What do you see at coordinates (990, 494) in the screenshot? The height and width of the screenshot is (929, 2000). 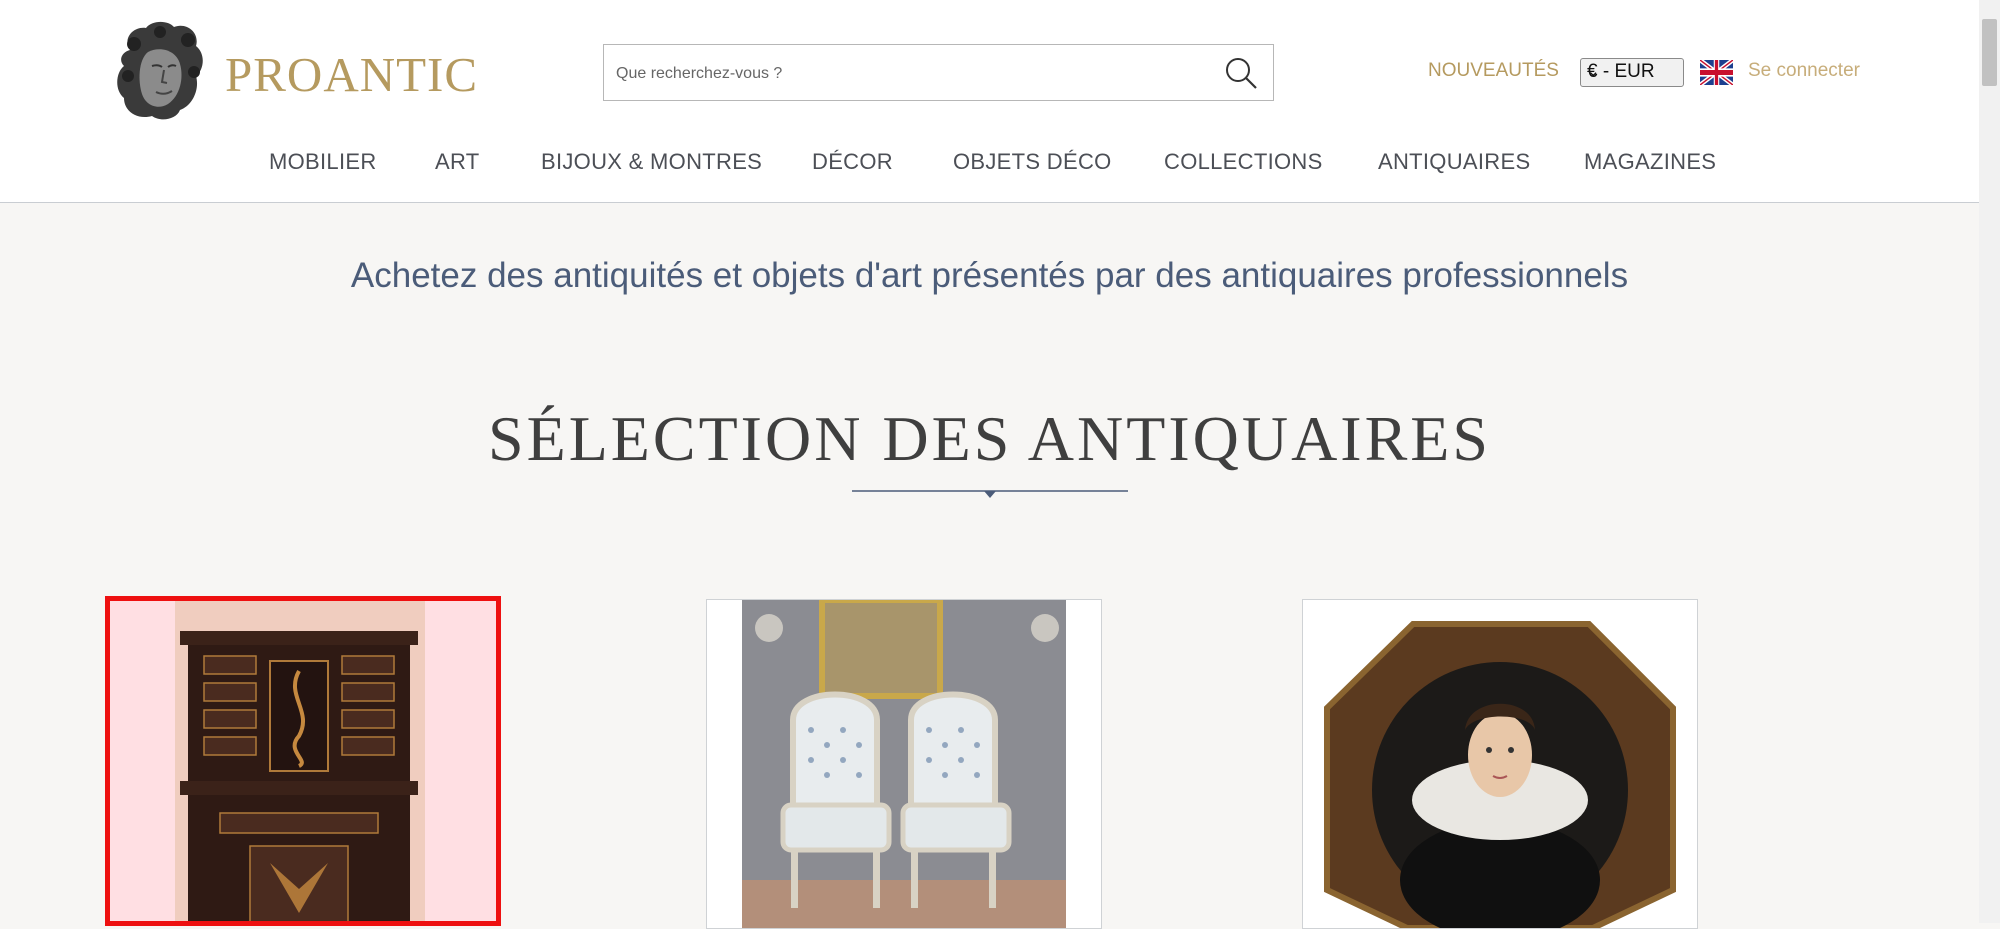 I see `title-divider` at bounding box center [990, 494].